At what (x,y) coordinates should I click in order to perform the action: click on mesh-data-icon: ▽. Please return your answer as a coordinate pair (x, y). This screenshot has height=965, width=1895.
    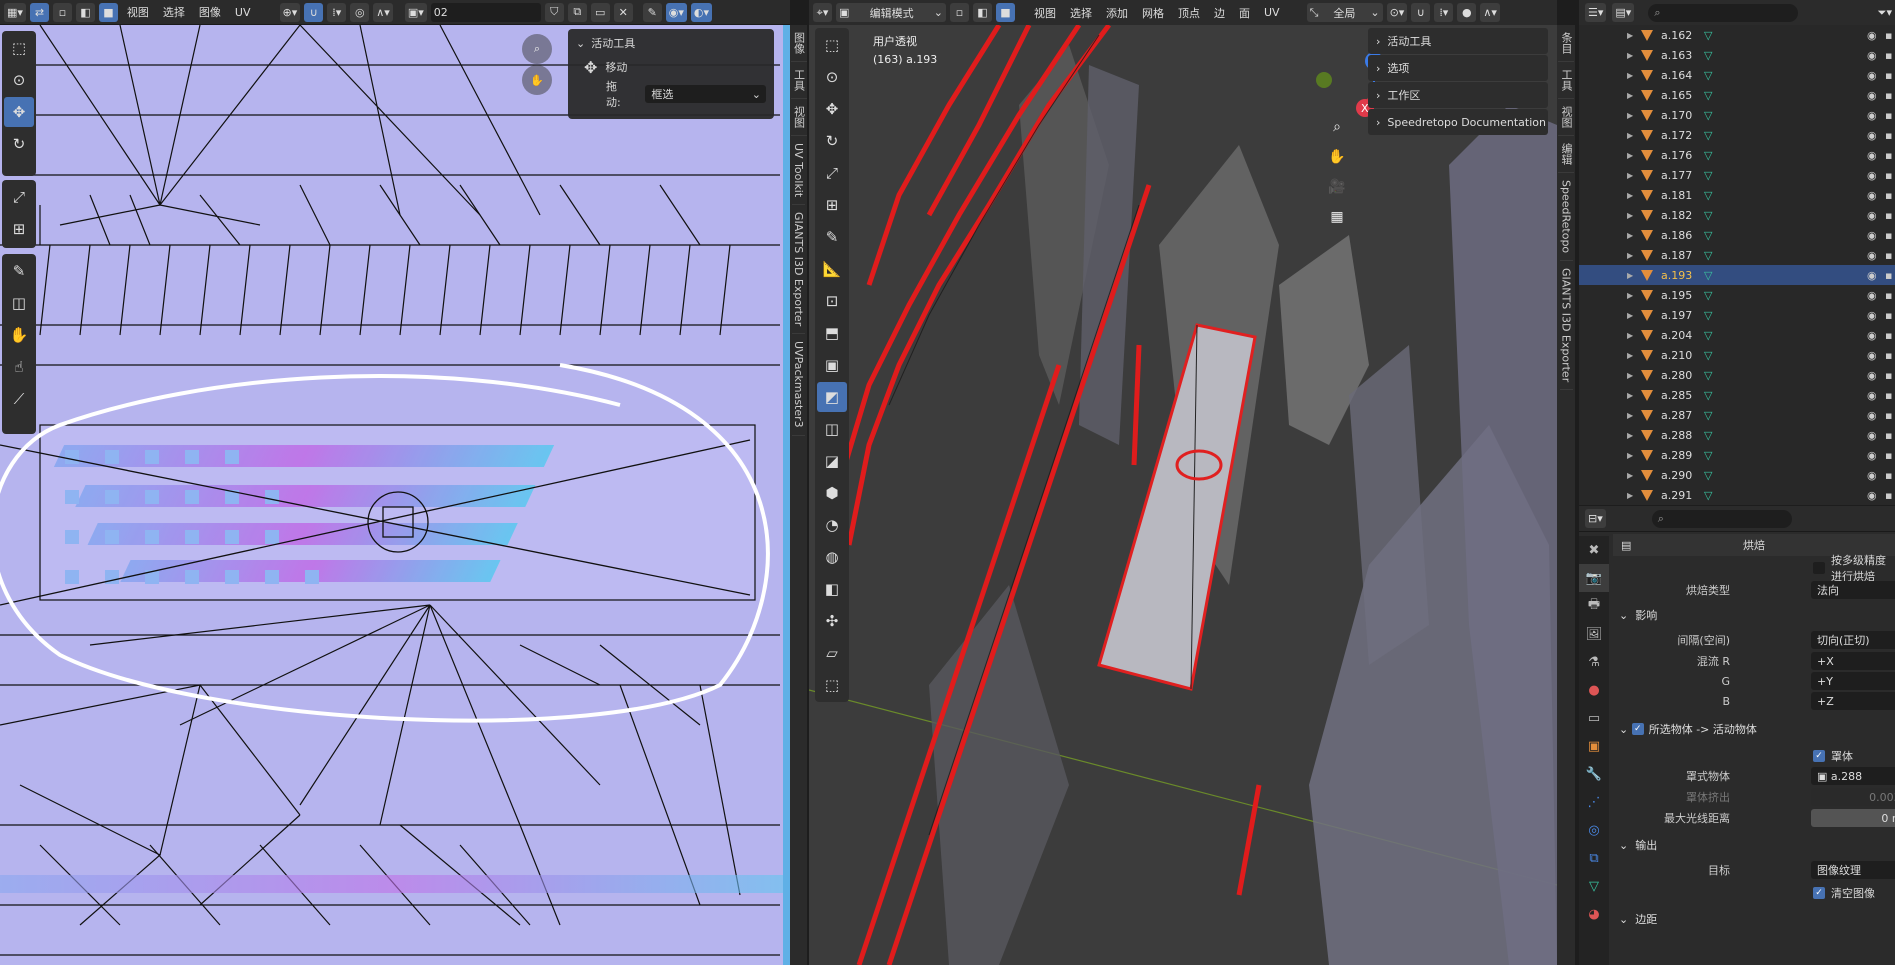
    Looking at the image, I should click on (1594, 886).